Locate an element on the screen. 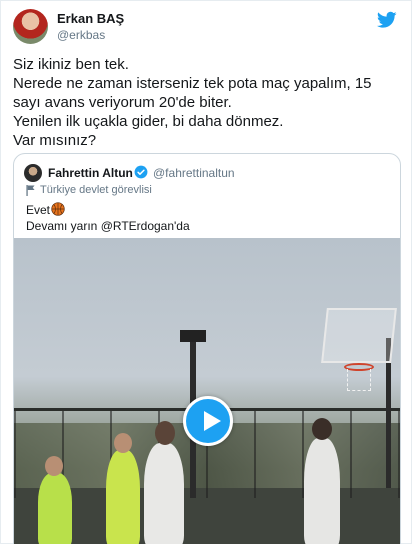  play-button is located at coordinates (208, 421).